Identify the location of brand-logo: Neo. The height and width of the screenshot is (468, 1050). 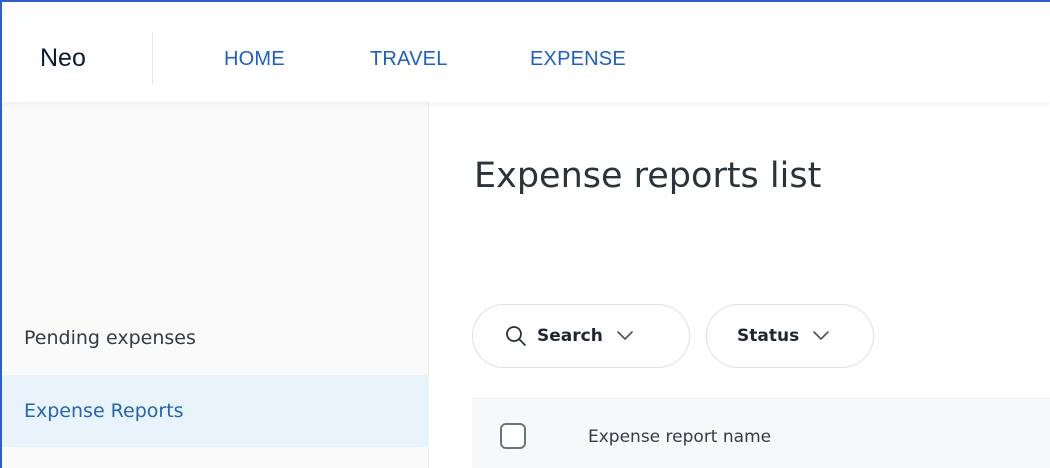
(63, 58).